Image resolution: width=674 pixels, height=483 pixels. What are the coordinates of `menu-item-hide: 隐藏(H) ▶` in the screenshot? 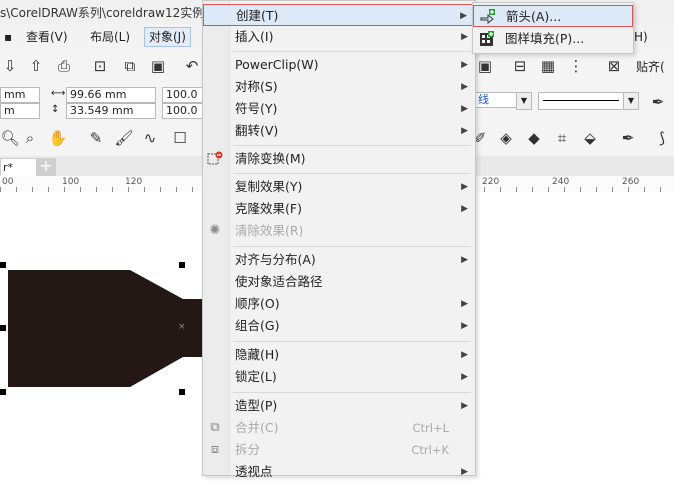 It's located at (339, 355).